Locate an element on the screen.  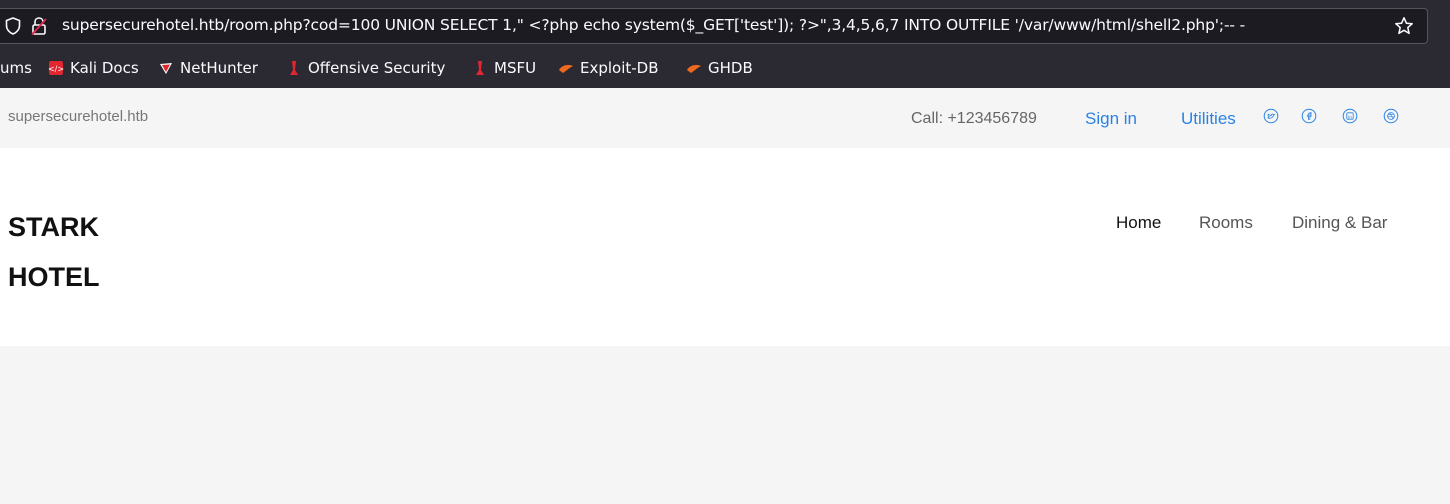
svg-text: in is located at coordinates (1350, 116).